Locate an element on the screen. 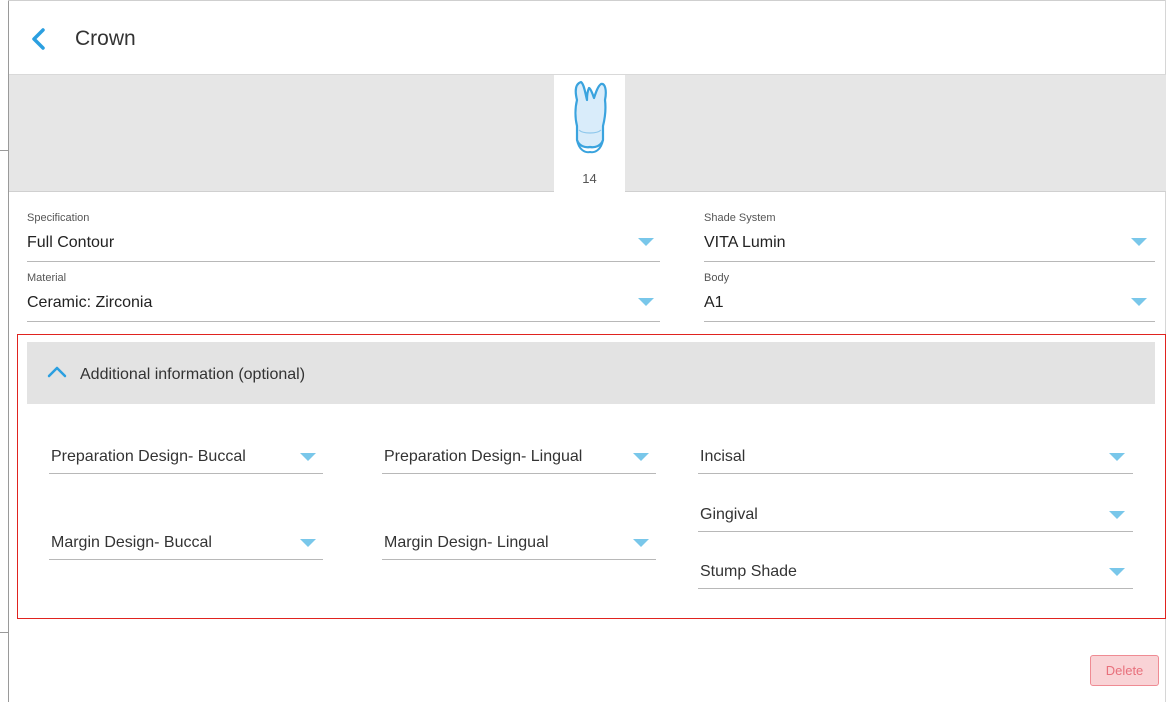  specification-dropdown: Specification Full Contour is located at coordinates (343, 237).